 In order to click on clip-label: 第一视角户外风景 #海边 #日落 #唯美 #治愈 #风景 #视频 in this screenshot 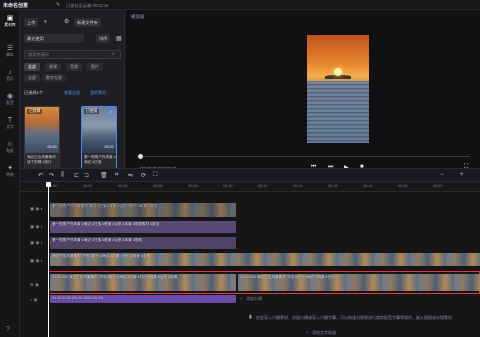, I will do `click(97, 240)`.